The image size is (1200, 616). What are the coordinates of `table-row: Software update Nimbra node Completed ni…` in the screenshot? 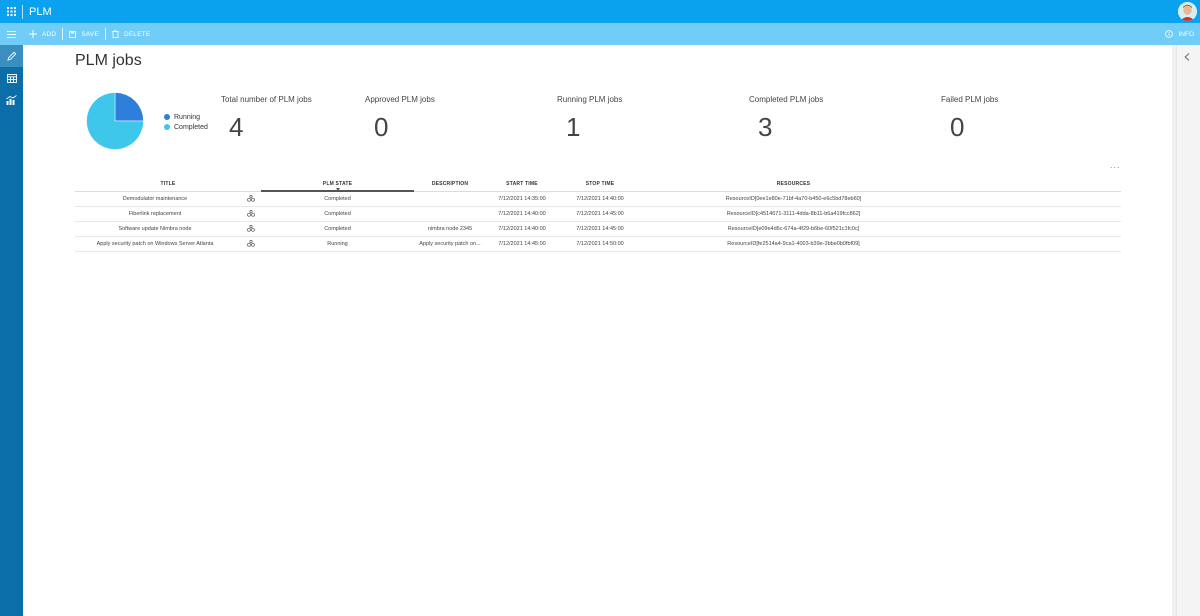 It's located at (598, 229).